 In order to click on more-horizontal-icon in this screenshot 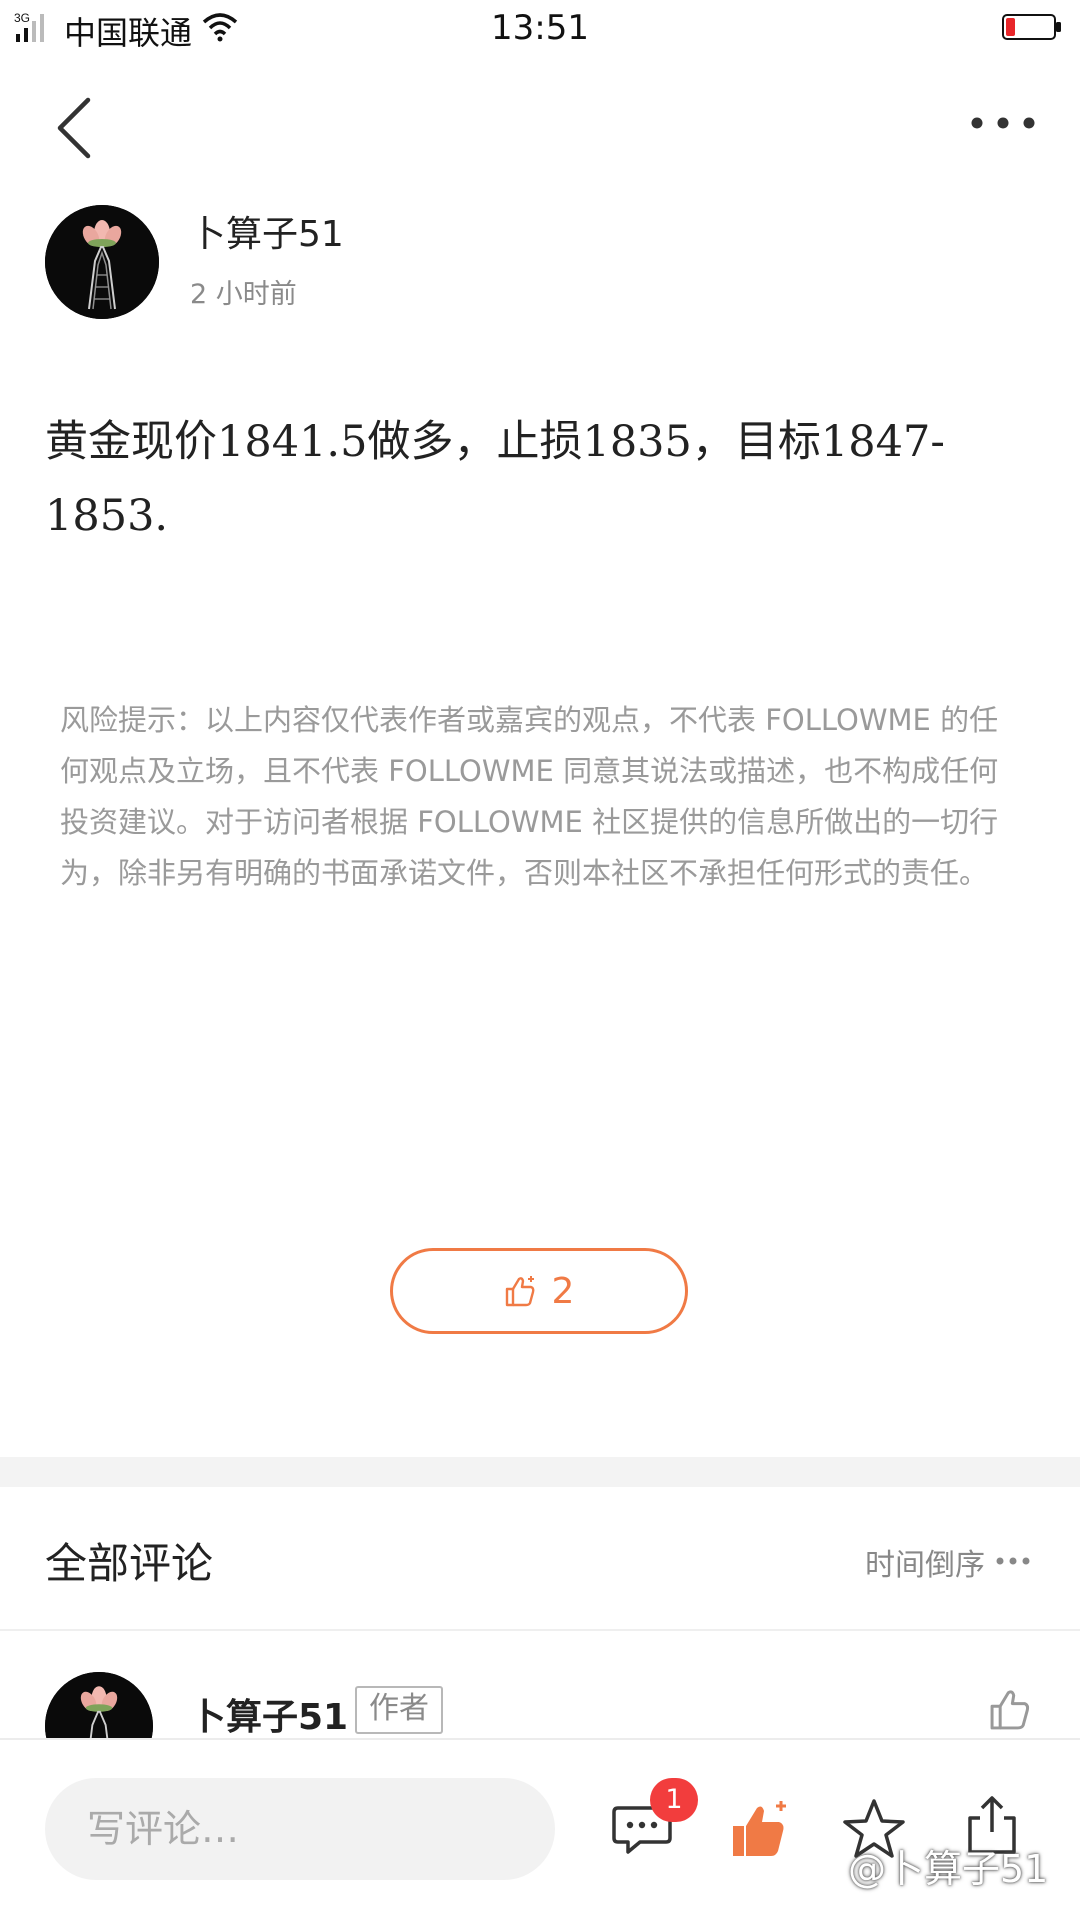, I will do `click(1003, 123)`.